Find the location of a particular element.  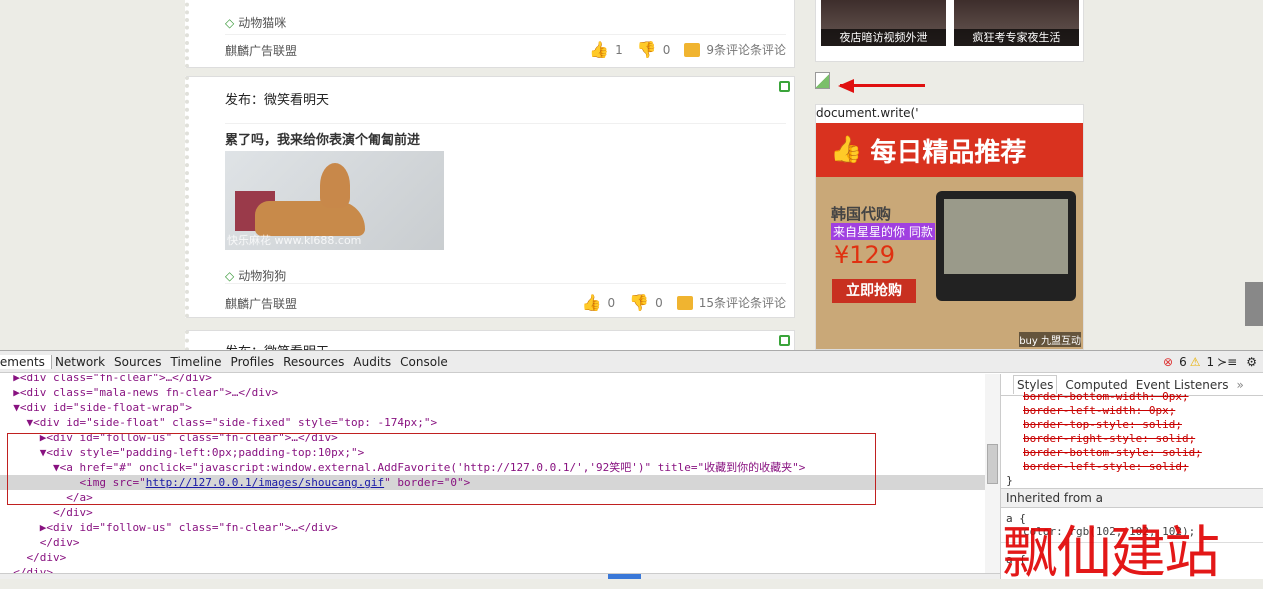

tab-network: Network is located at coordinates (81, 362).